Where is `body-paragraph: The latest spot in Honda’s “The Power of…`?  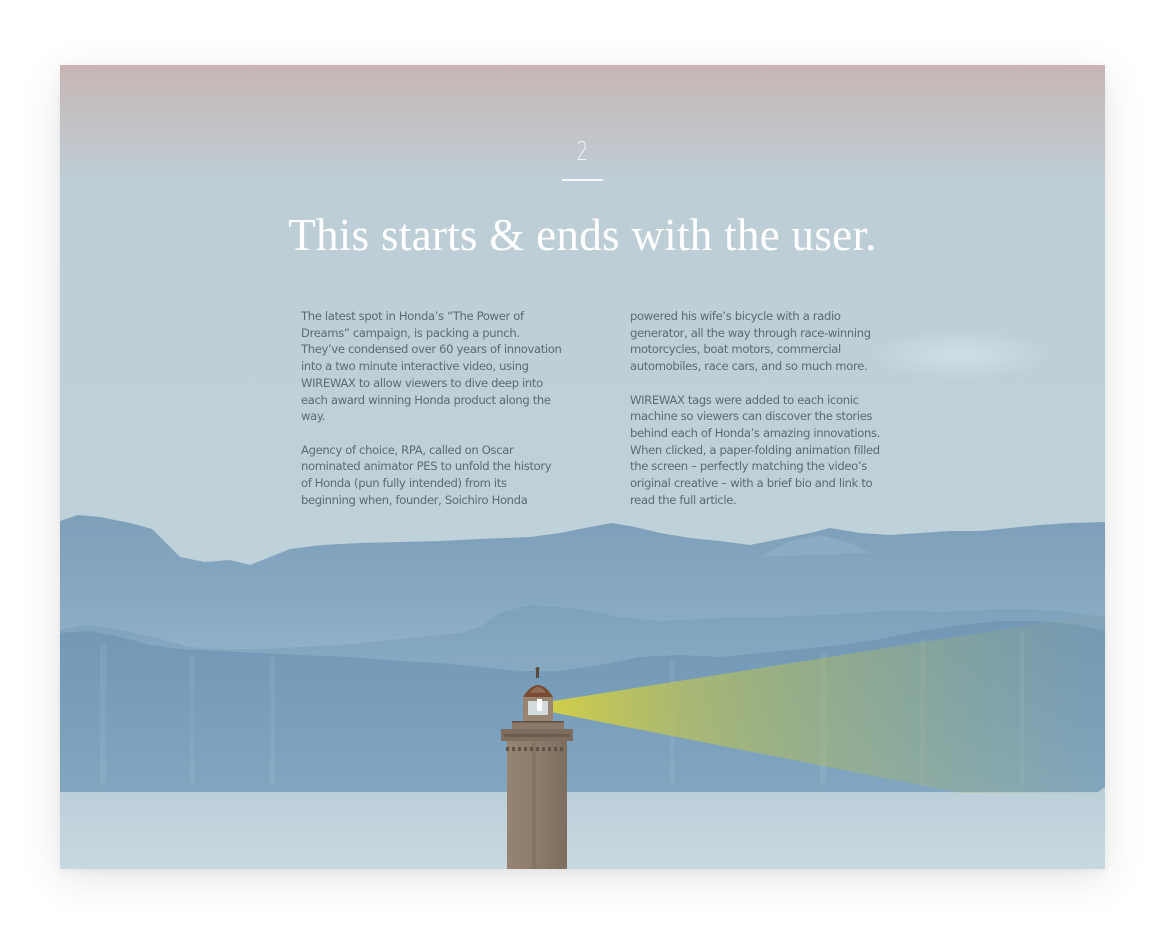 body-paragraph: The latest spot in Honda’s “The Power of… is located at coordinates (431, 366).